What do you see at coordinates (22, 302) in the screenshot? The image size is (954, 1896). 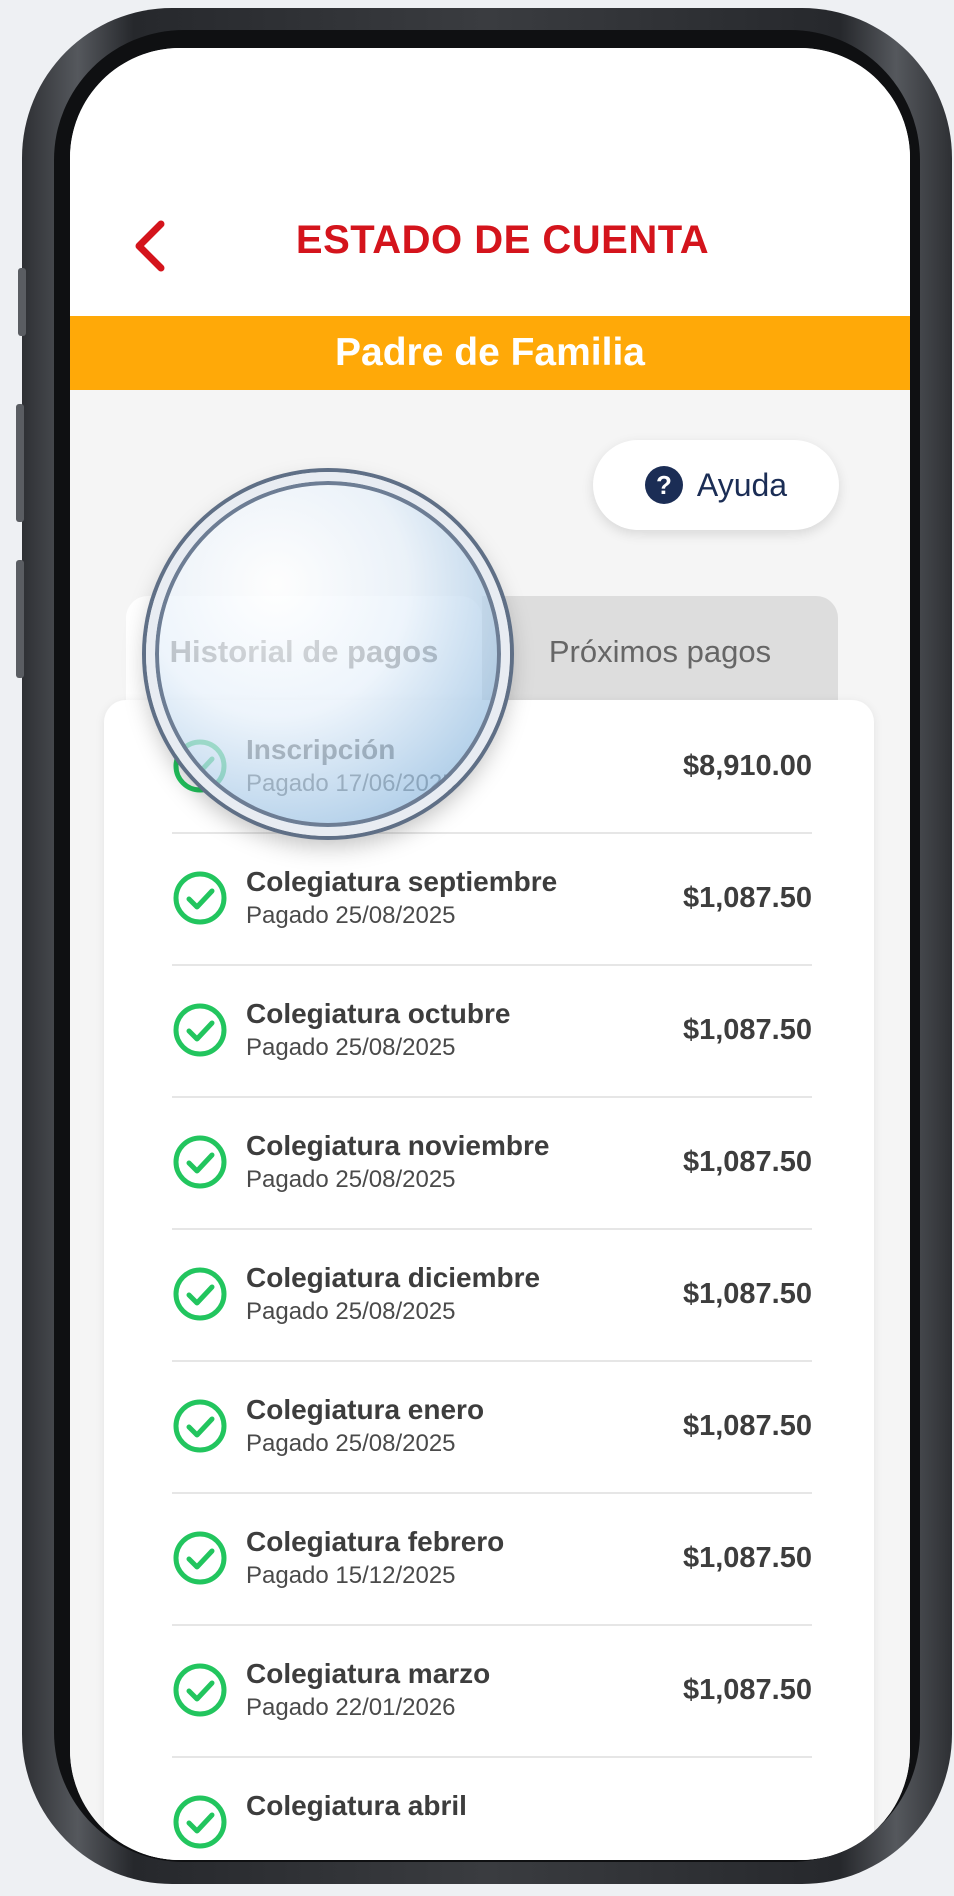 I see `phone-side-button` at bounding box center [22, 302].